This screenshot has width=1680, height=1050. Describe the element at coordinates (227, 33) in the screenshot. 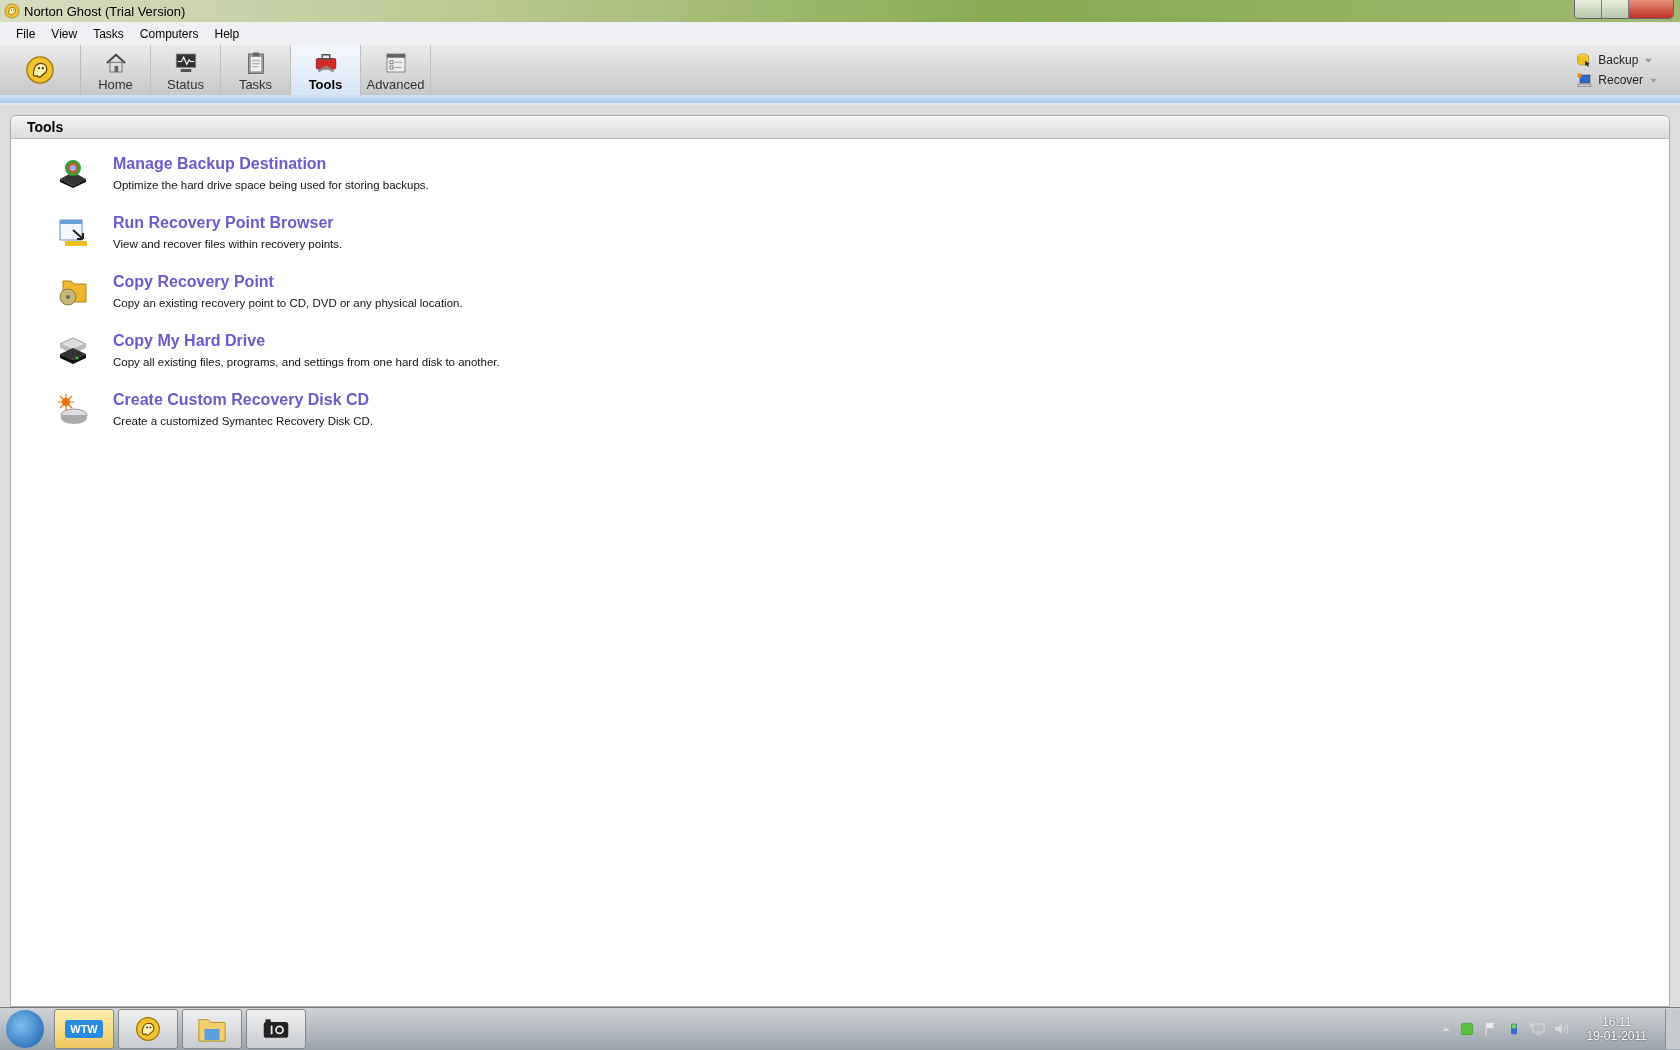

I see `menu-item: Help` at that location.